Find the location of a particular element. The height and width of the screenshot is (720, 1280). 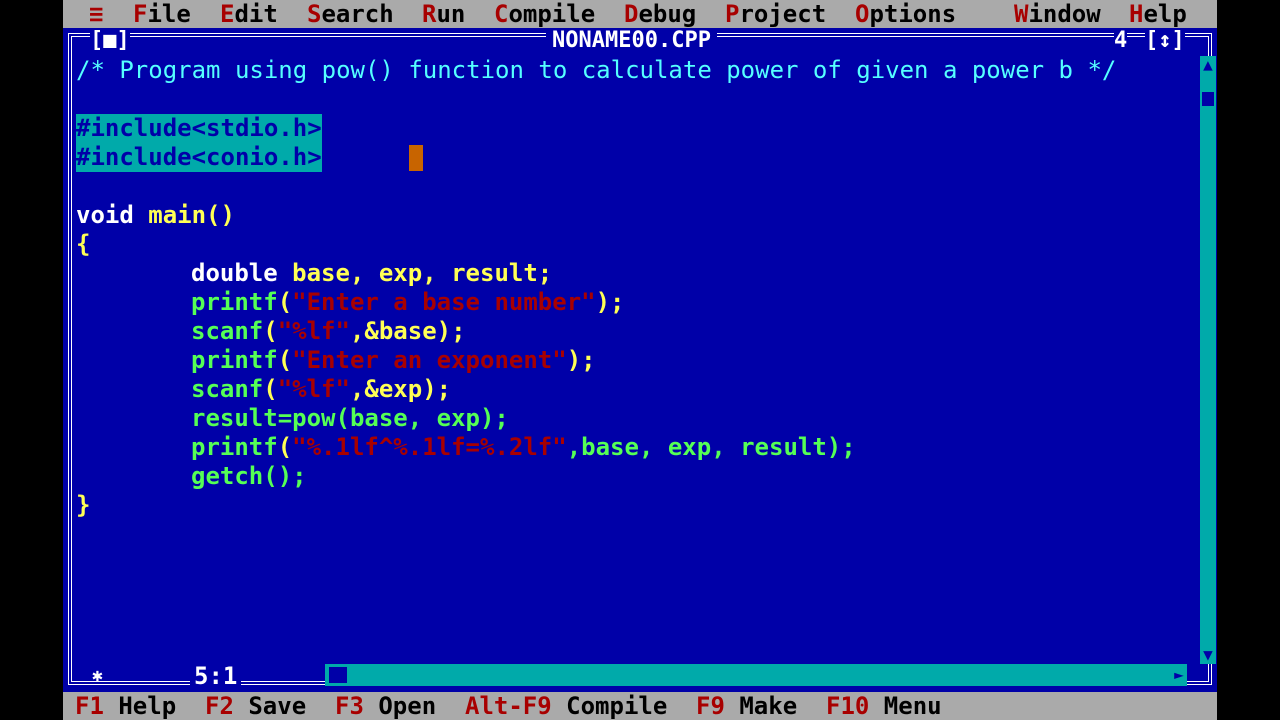

code-pow-call: result=pow(base, exp); is located at coordinates (350, 418).